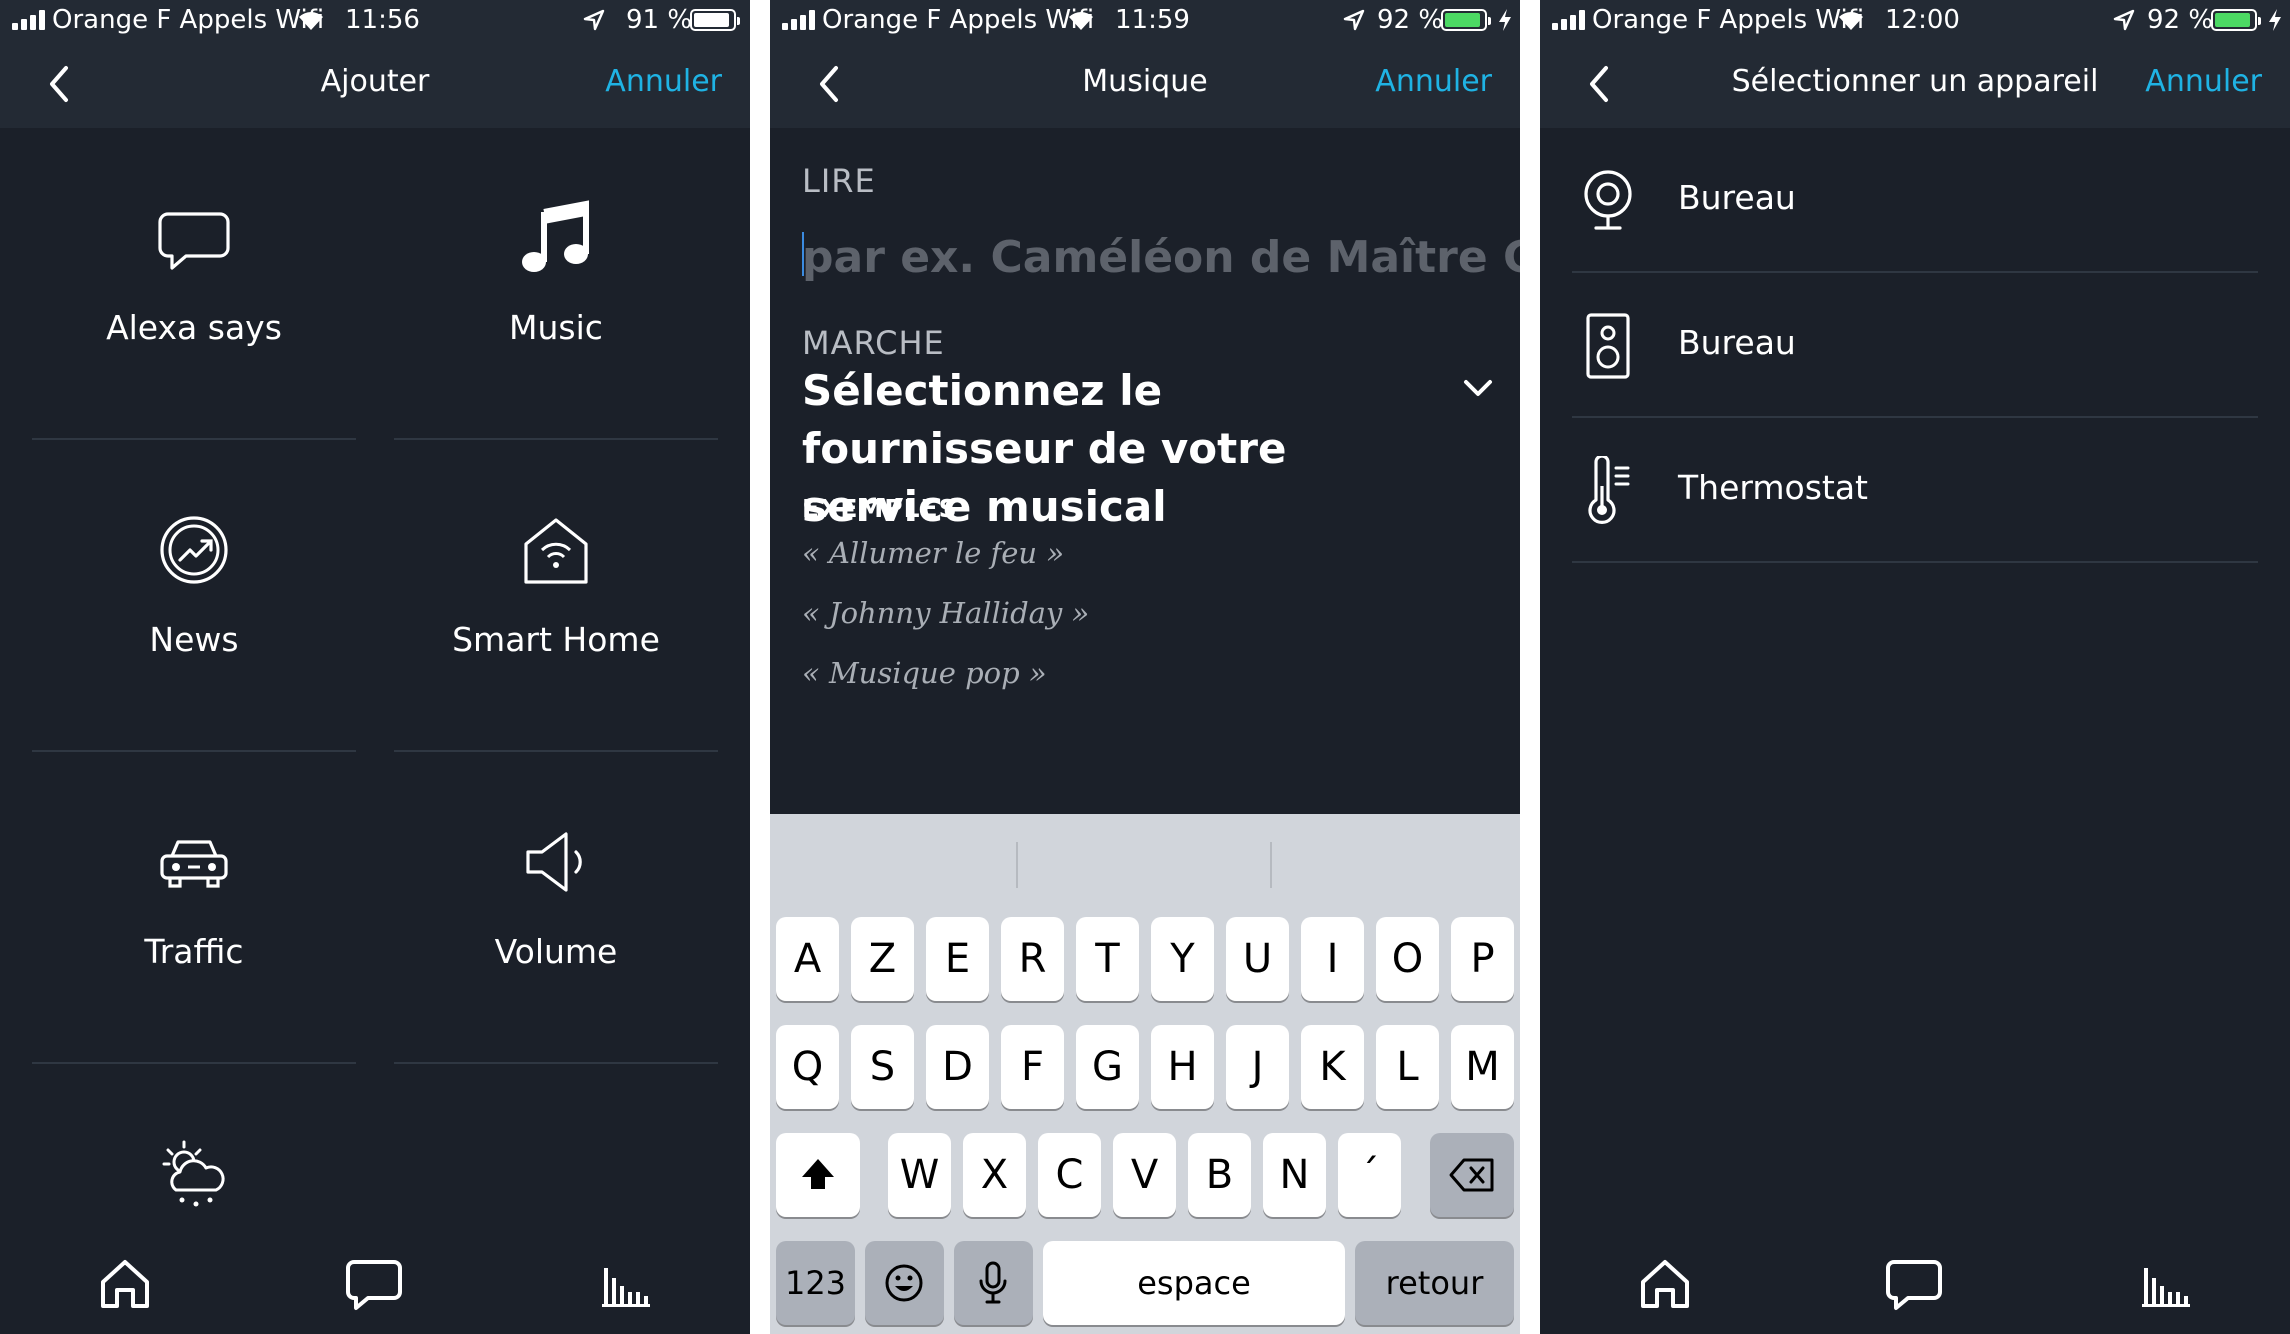  What do you see at coordinates (1257, 1067) in the screenshot?
I see `key-j: J` at bounding box center [1257, 1067].